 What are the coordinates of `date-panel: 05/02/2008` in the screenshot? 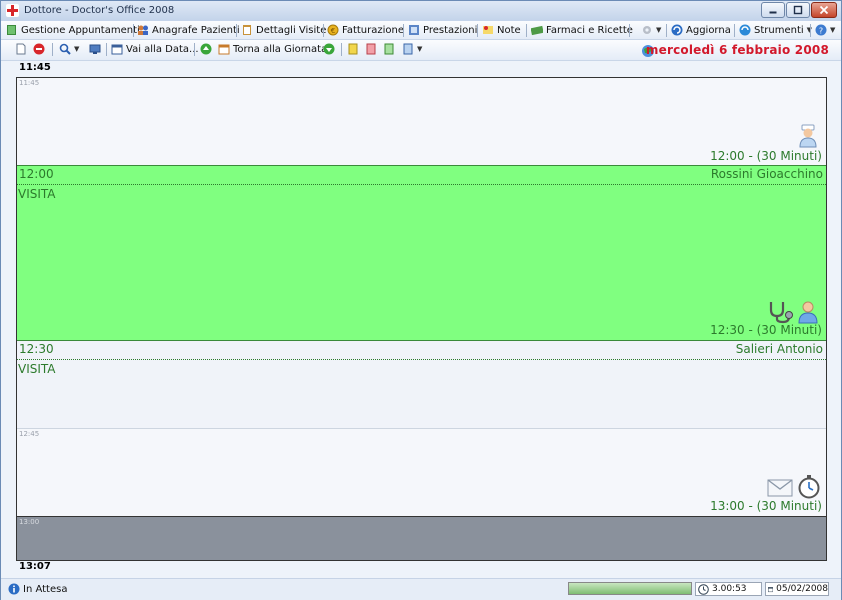 It's located at (797, 589).